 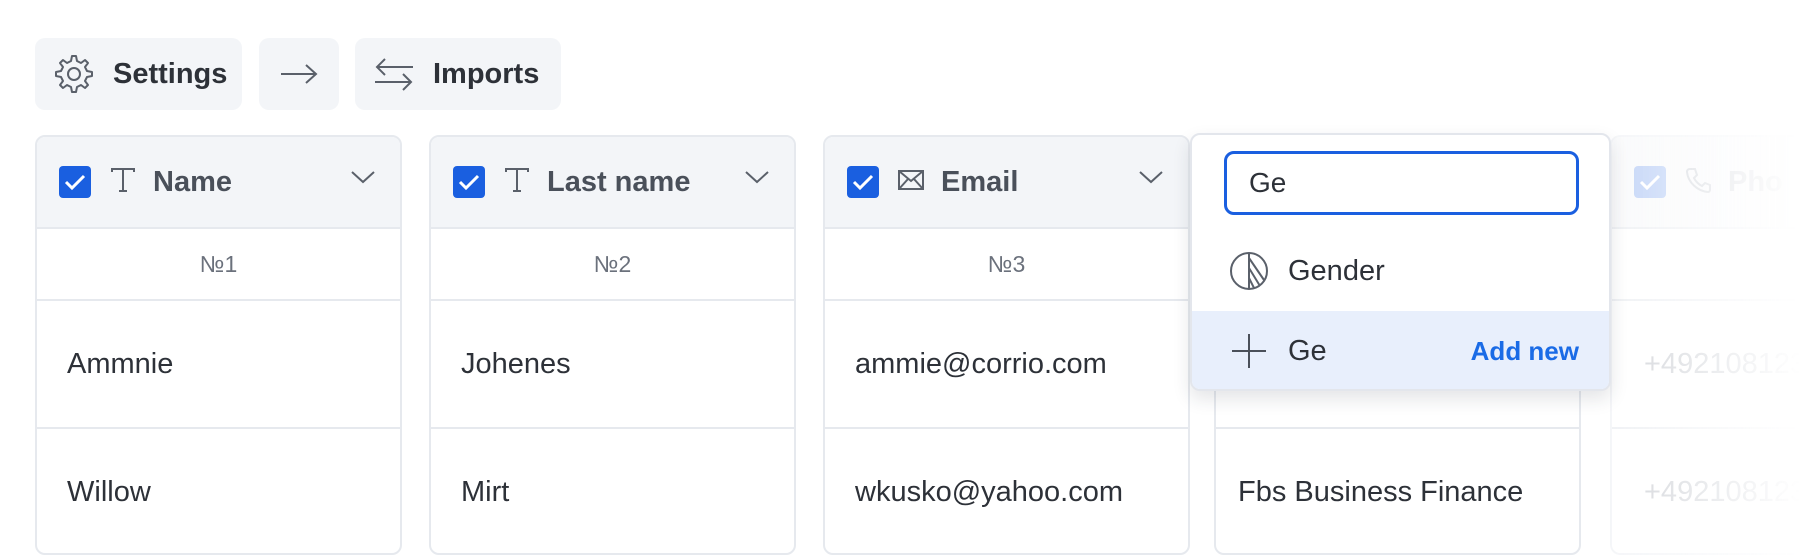 What do you see at coordinates (612, 365) in the screenshot?
I see `table-cell: Johenes` at bounding box center [612, 365].